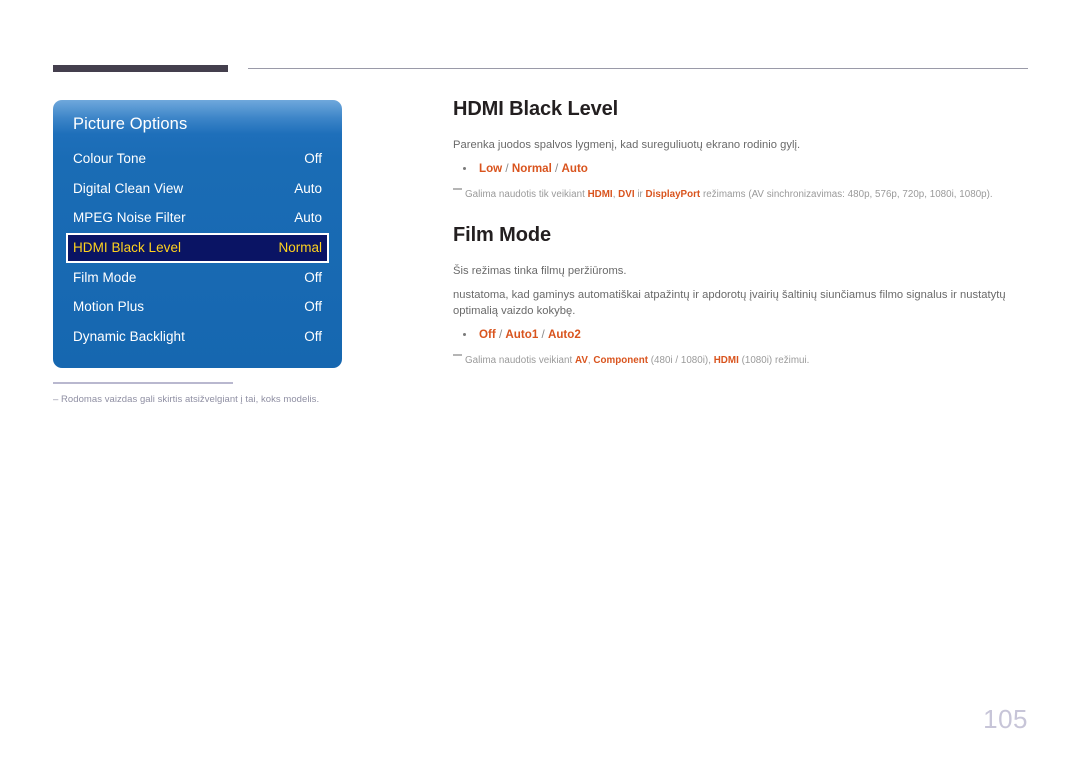  What do you see at coordinates (733, 335) in the screenshot?
I see `film-mode-options: Off / Auto1 / Auto2` at bounding box center [733, 335].